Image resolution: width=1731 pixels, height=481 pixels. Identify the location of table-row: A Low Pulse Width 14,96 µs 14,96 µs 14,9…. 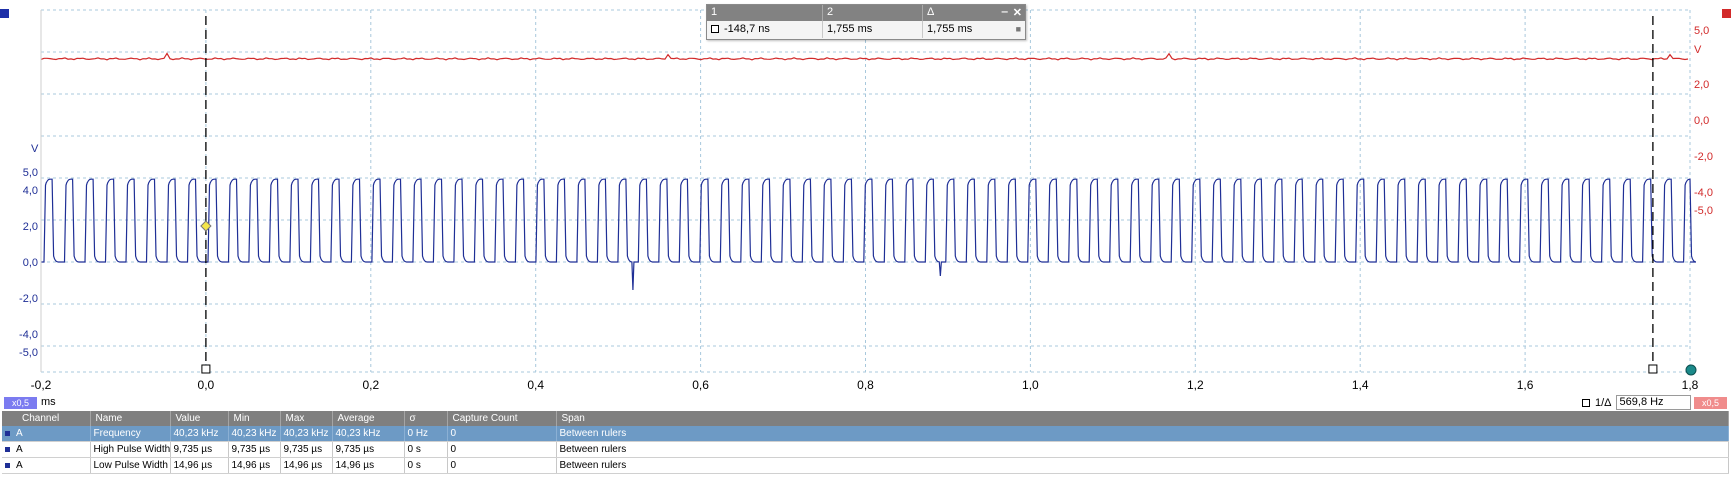
(865, 465).